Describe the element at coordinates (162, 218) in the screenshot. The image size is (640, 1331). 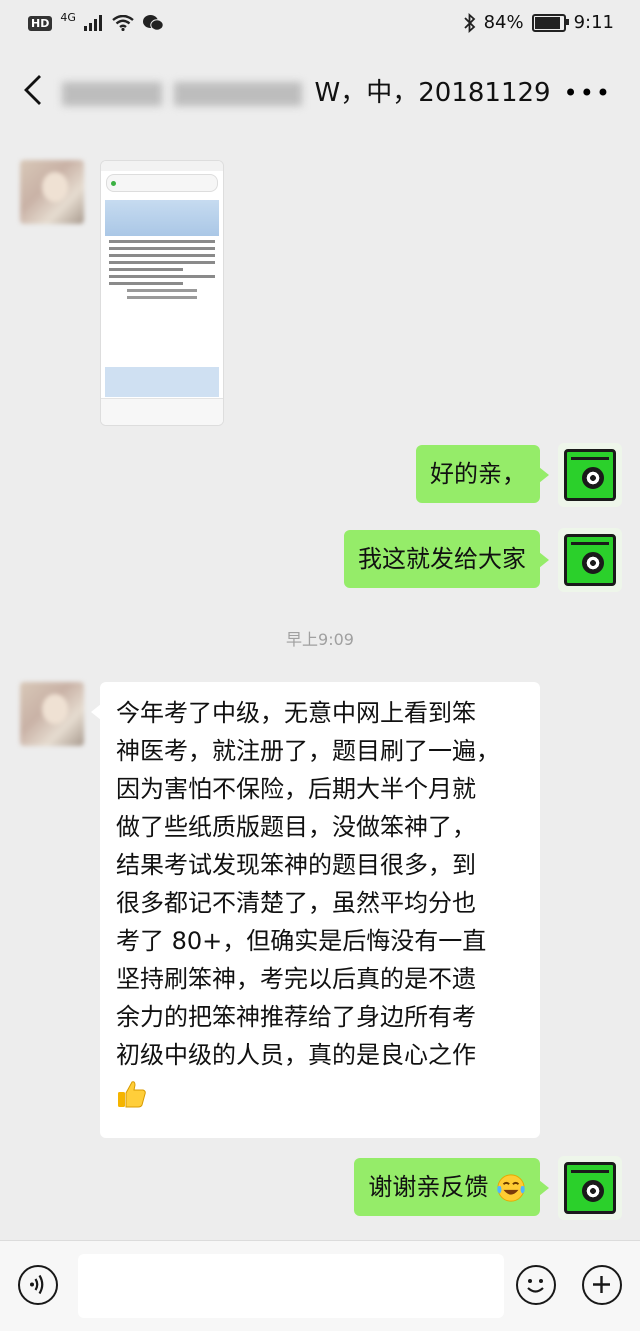
I see `screenshot-banner` at that location.